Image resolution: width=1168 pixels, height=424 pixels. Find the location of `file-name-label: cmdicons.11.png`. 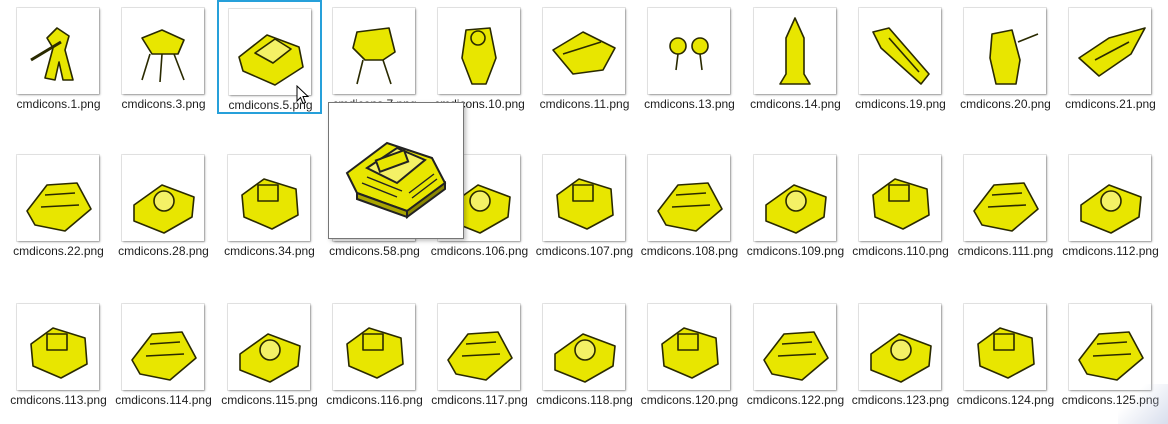

file-name-label: cmdicons.11.png is located at coordinates (584, 104).